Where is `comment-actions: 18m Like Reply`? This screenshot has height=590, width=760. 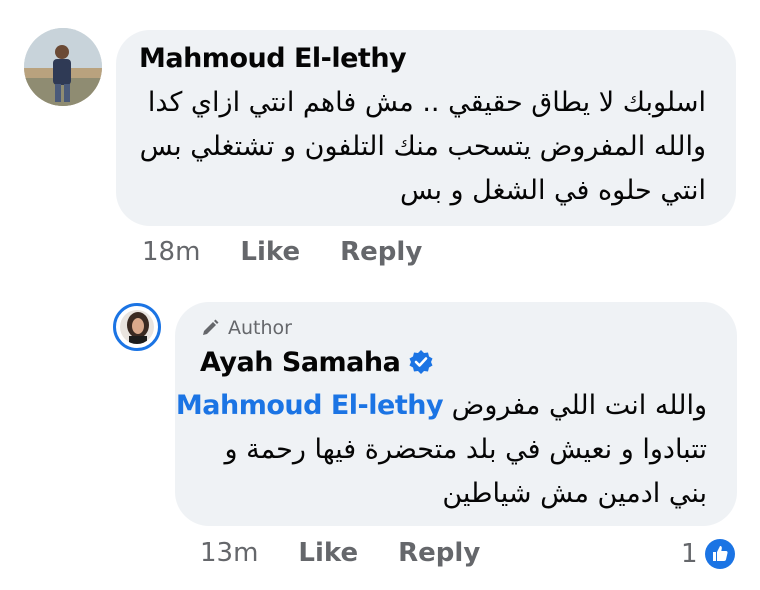
comment-actions: 18m Like Reply is located at coordinates (282, 252).